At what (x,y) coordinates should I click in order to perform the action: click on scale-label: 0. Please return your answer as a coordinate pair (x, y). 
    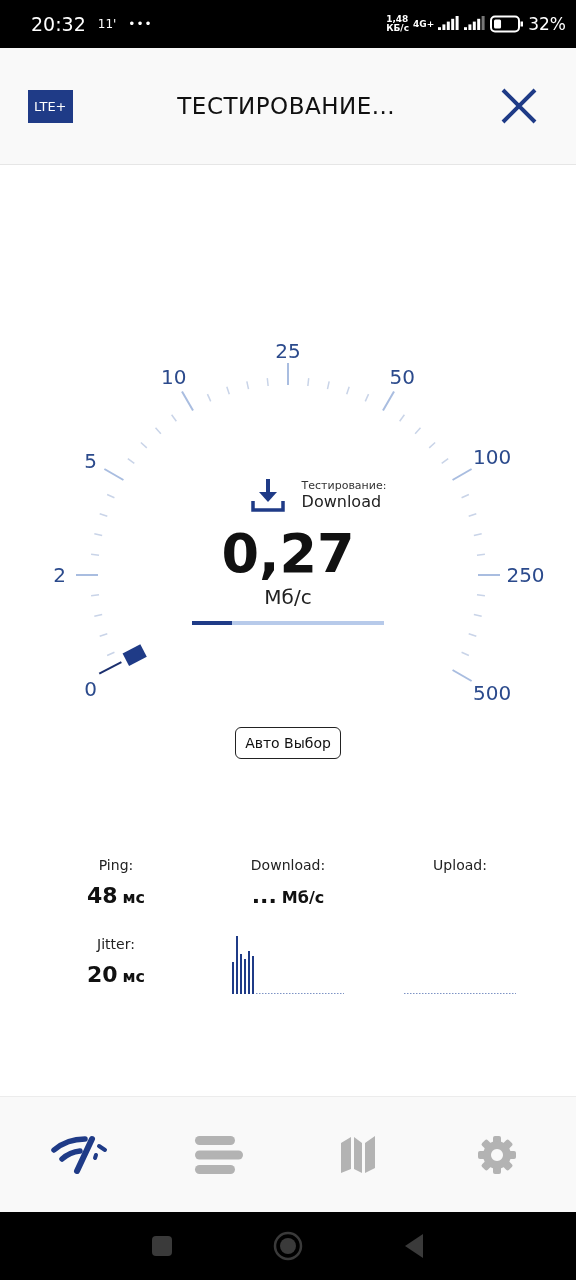
    Looking at the image, I should click on (90, 688).